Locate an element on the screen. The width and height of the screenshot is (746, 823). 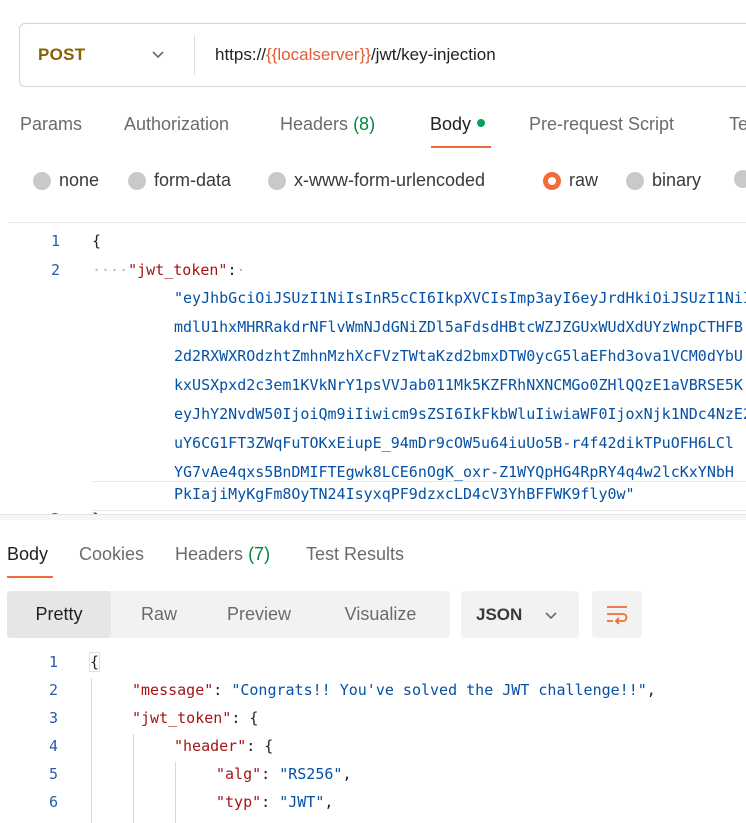
tab-headers: Headers (8) is located at coordinates (327, 124).